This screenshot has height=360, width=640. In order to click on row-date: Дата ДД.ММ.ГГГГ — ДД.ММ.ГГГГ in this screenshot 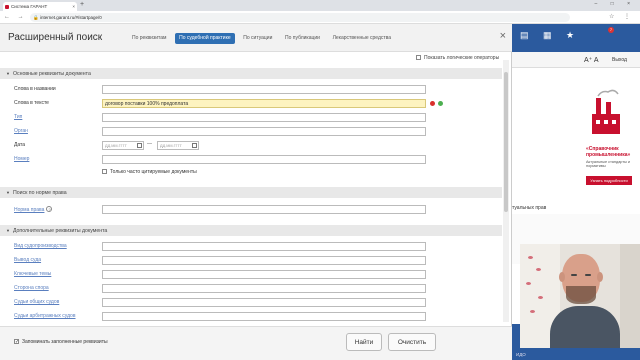, I will do `click(251, 146)`.